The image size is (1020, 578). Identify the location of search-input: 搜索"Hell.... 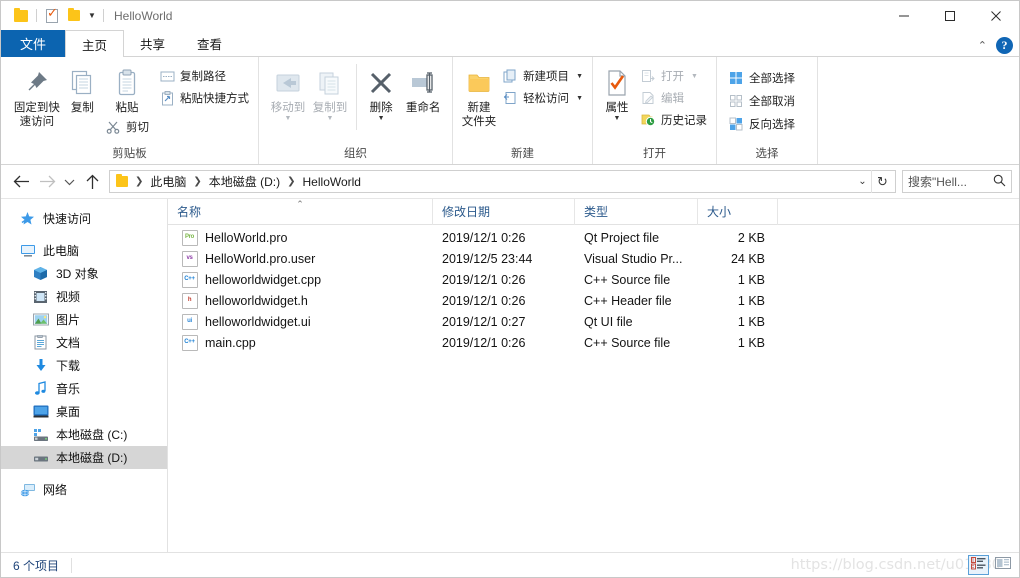
(950, 181).